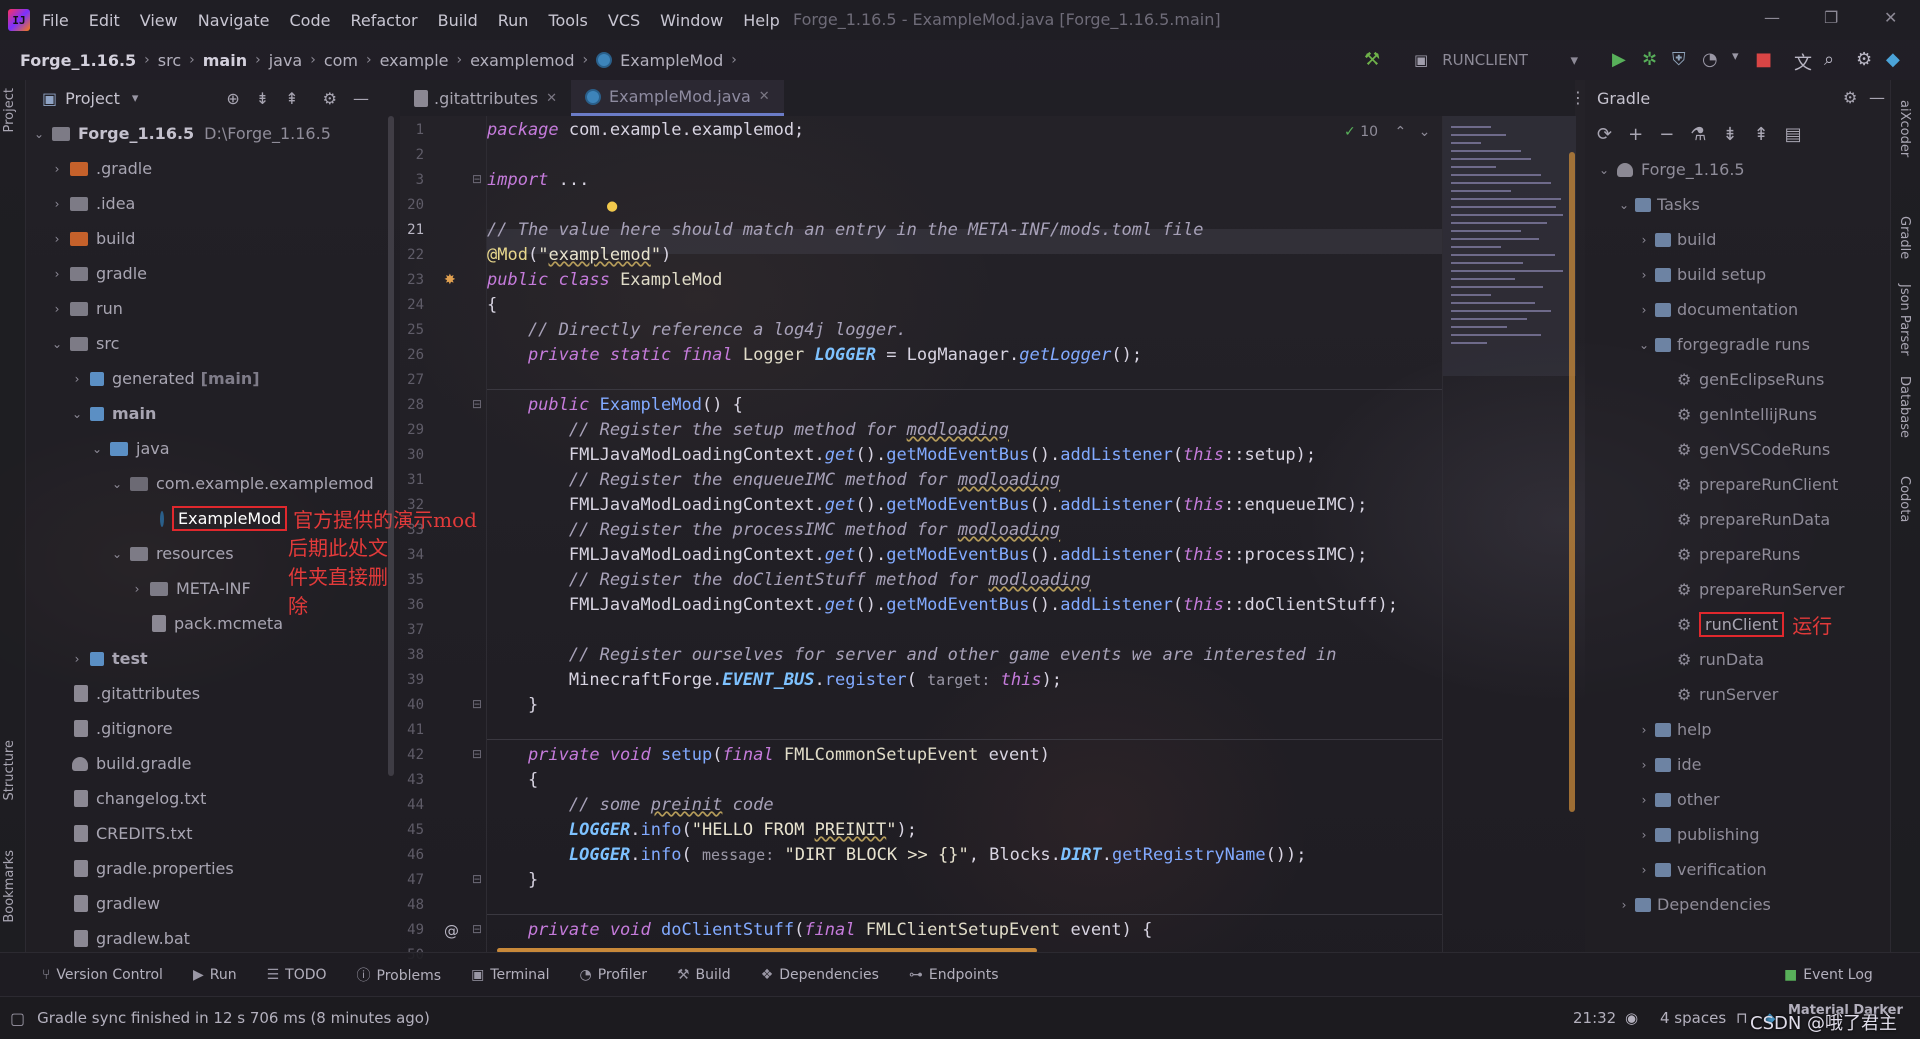 The width and height of the screenshot is (1920, 1039). Describe the element at coordinates (1578, 97) in the screenshot. I see `more-tabs-icon: ⋮` at that location.